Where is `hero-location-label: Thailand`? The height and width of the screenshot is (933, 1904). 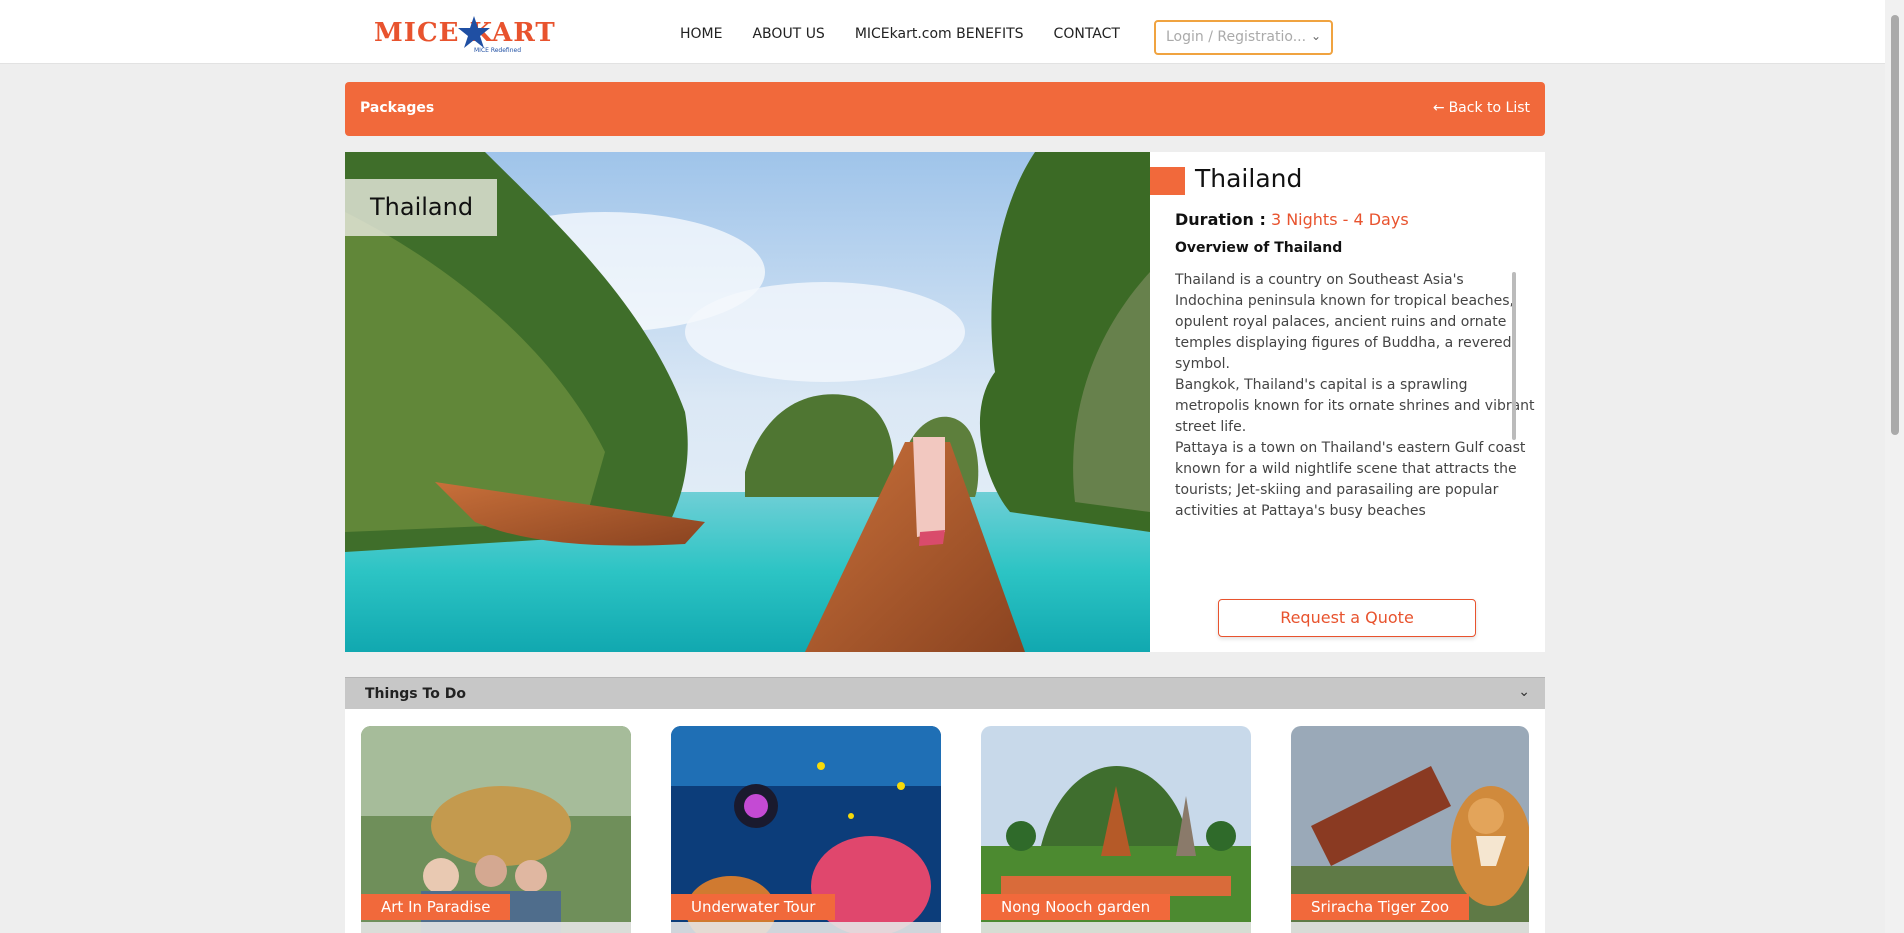 hero-location-label: Thailand is located at coordinates (421, 207).